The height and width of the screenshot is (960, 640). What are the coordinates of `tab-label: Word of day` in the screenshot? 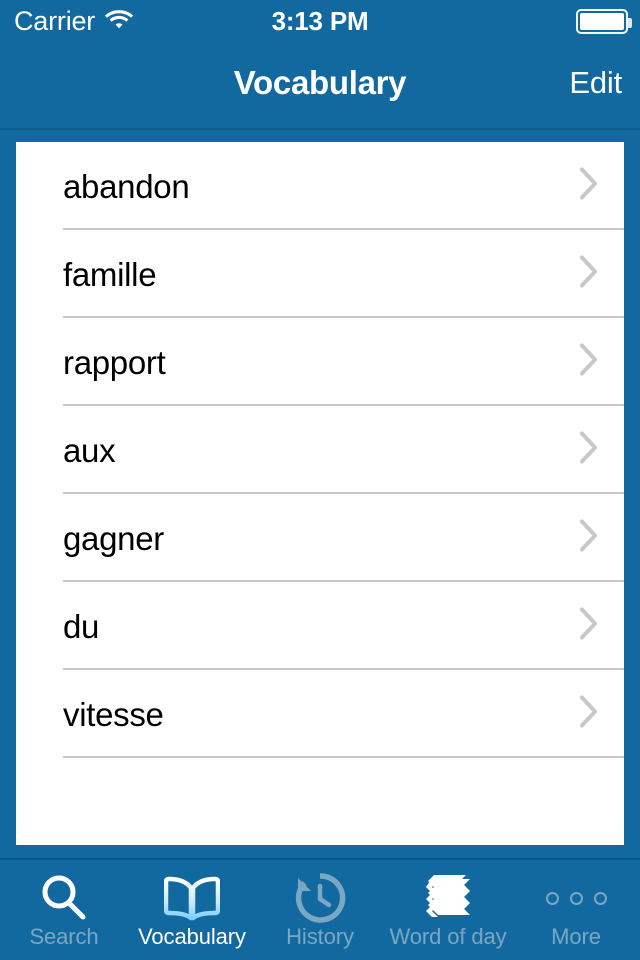 It's located at (448, 936).